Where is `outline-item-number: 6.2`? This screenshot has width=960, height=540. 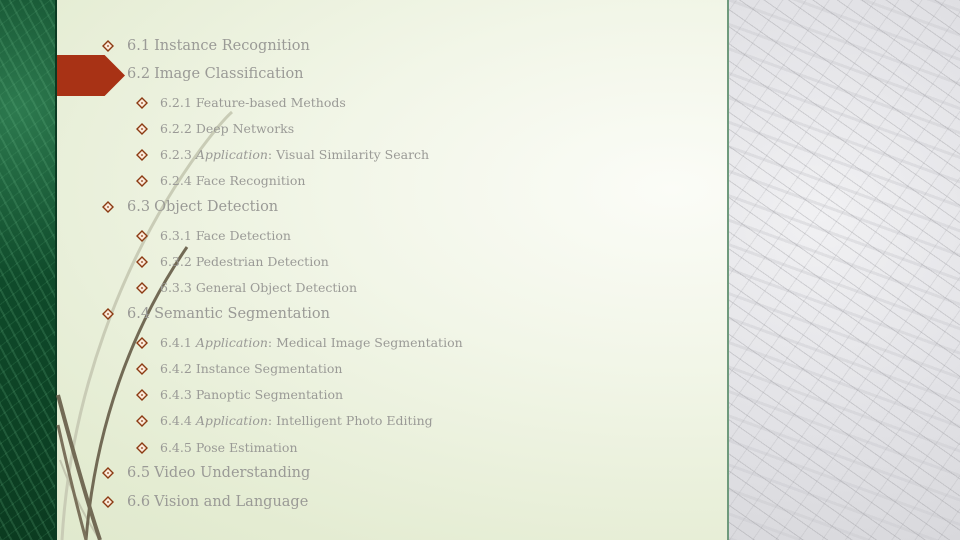
outline-item-number: 6.2 is located at coordinates (139, 74).